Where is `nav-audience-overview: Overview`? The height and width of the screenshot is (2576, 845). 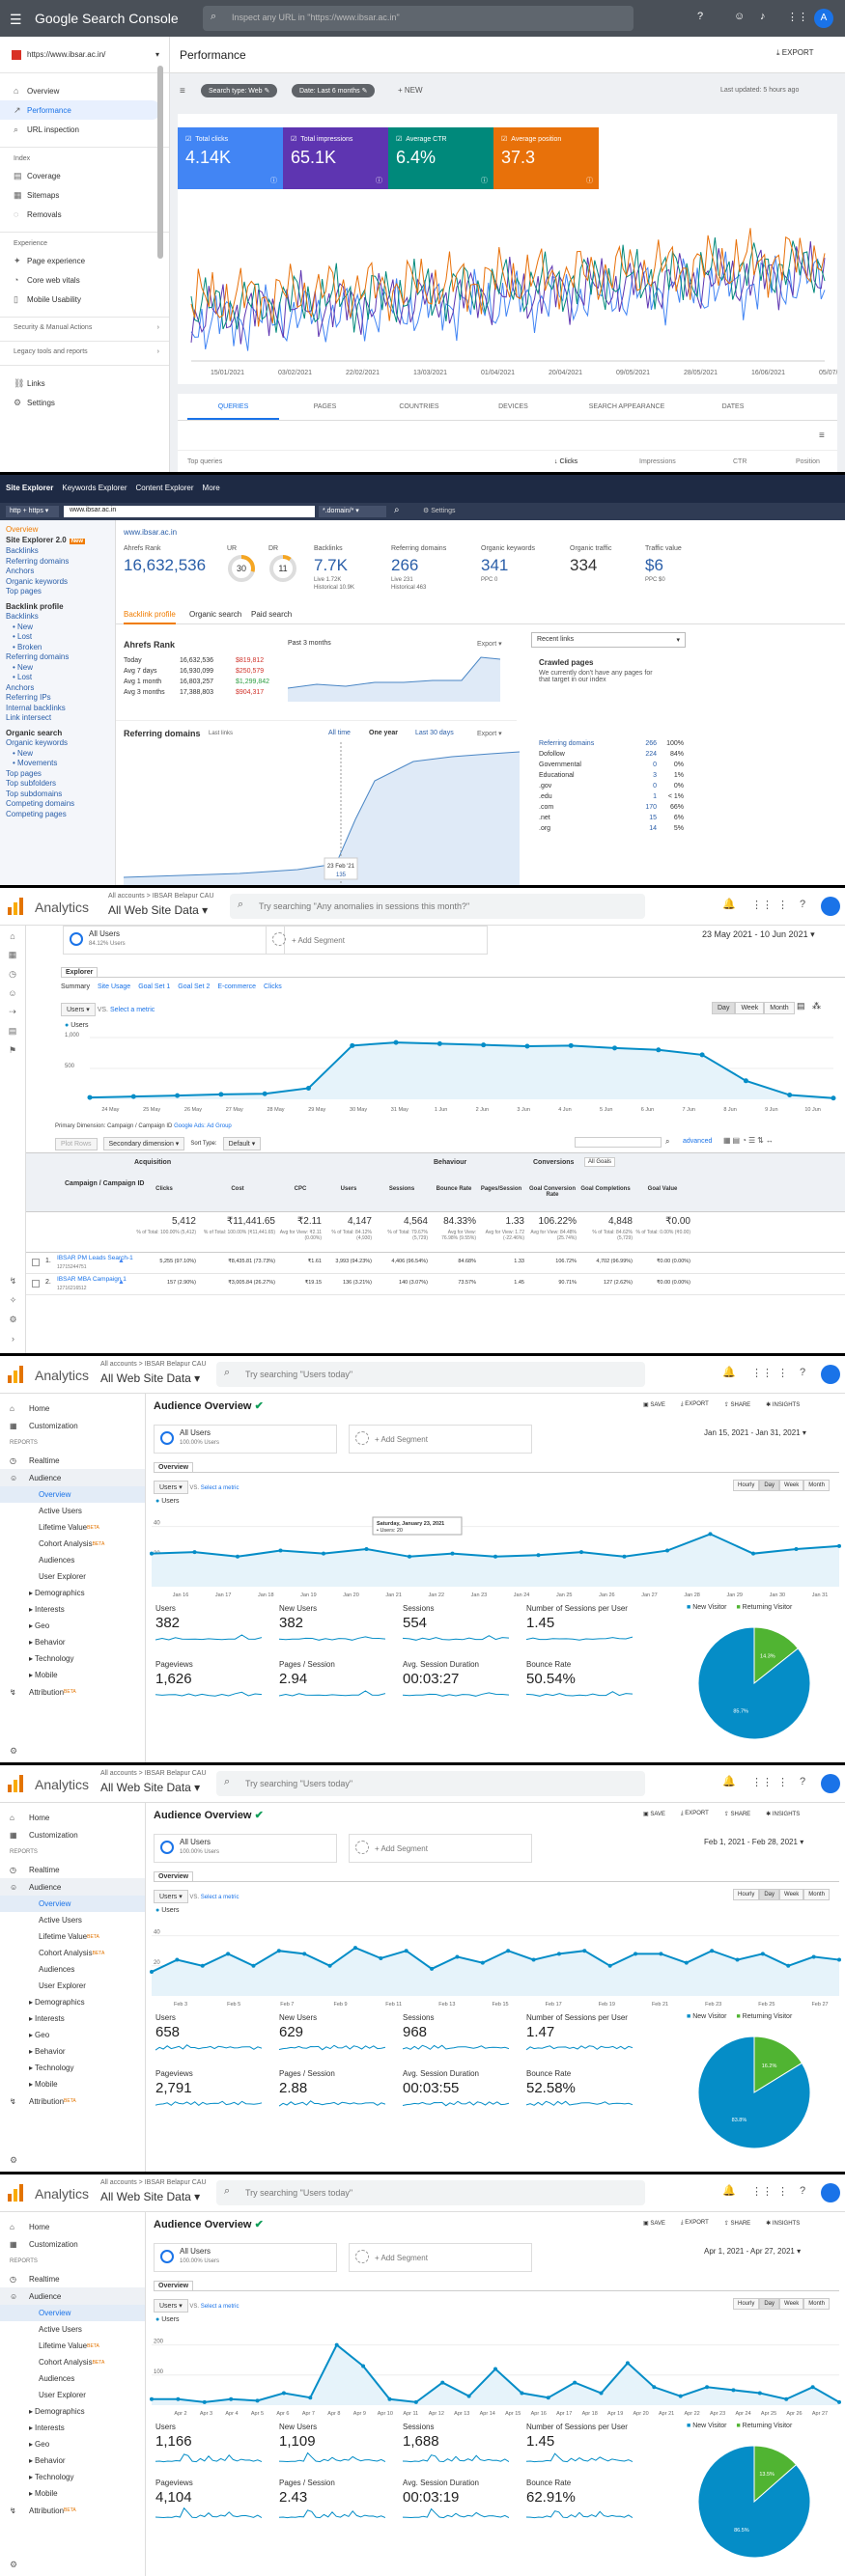
nav-audience-overview: Overview is located at coordinates (72, 1904).